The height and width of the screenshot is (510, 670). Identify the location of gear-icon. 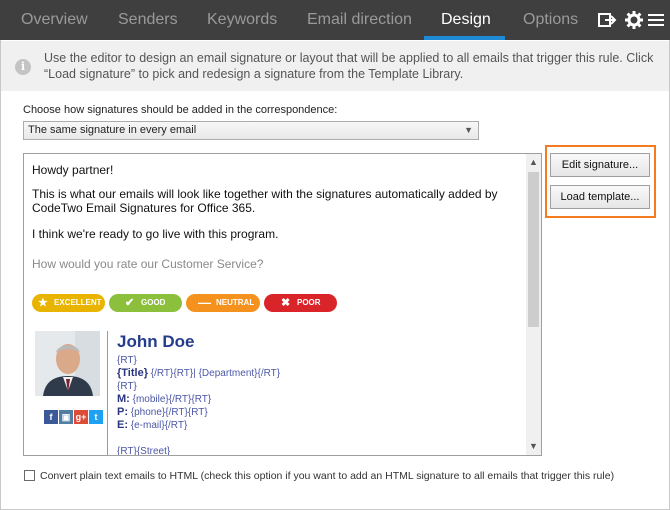
(634, 20).